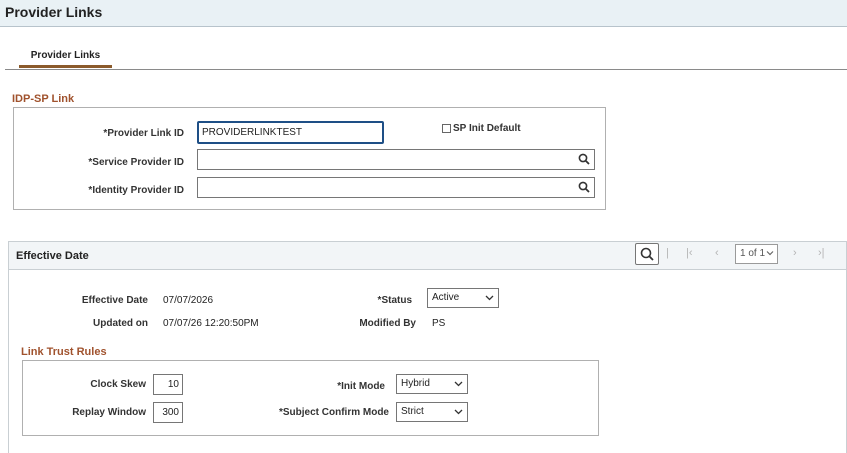  I want to click on service-provider-id-label: *Service Provider ID, so click(136, 162).